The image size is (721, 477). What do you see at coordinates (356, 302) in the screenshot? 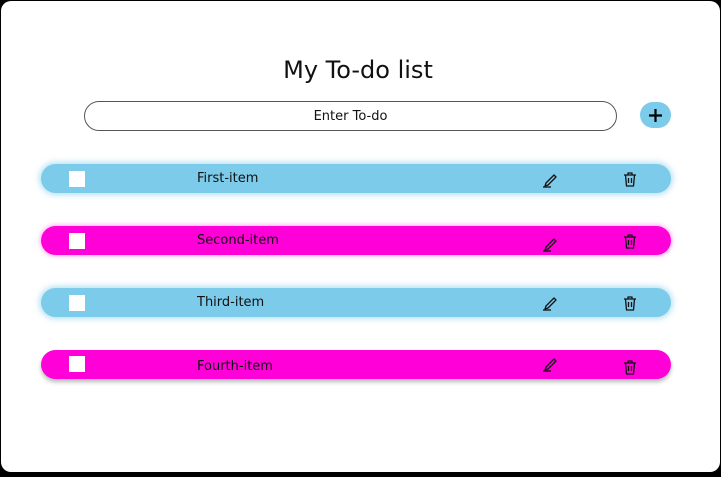
I see `todo-item: Third-item` at bounding box center [356, 302].